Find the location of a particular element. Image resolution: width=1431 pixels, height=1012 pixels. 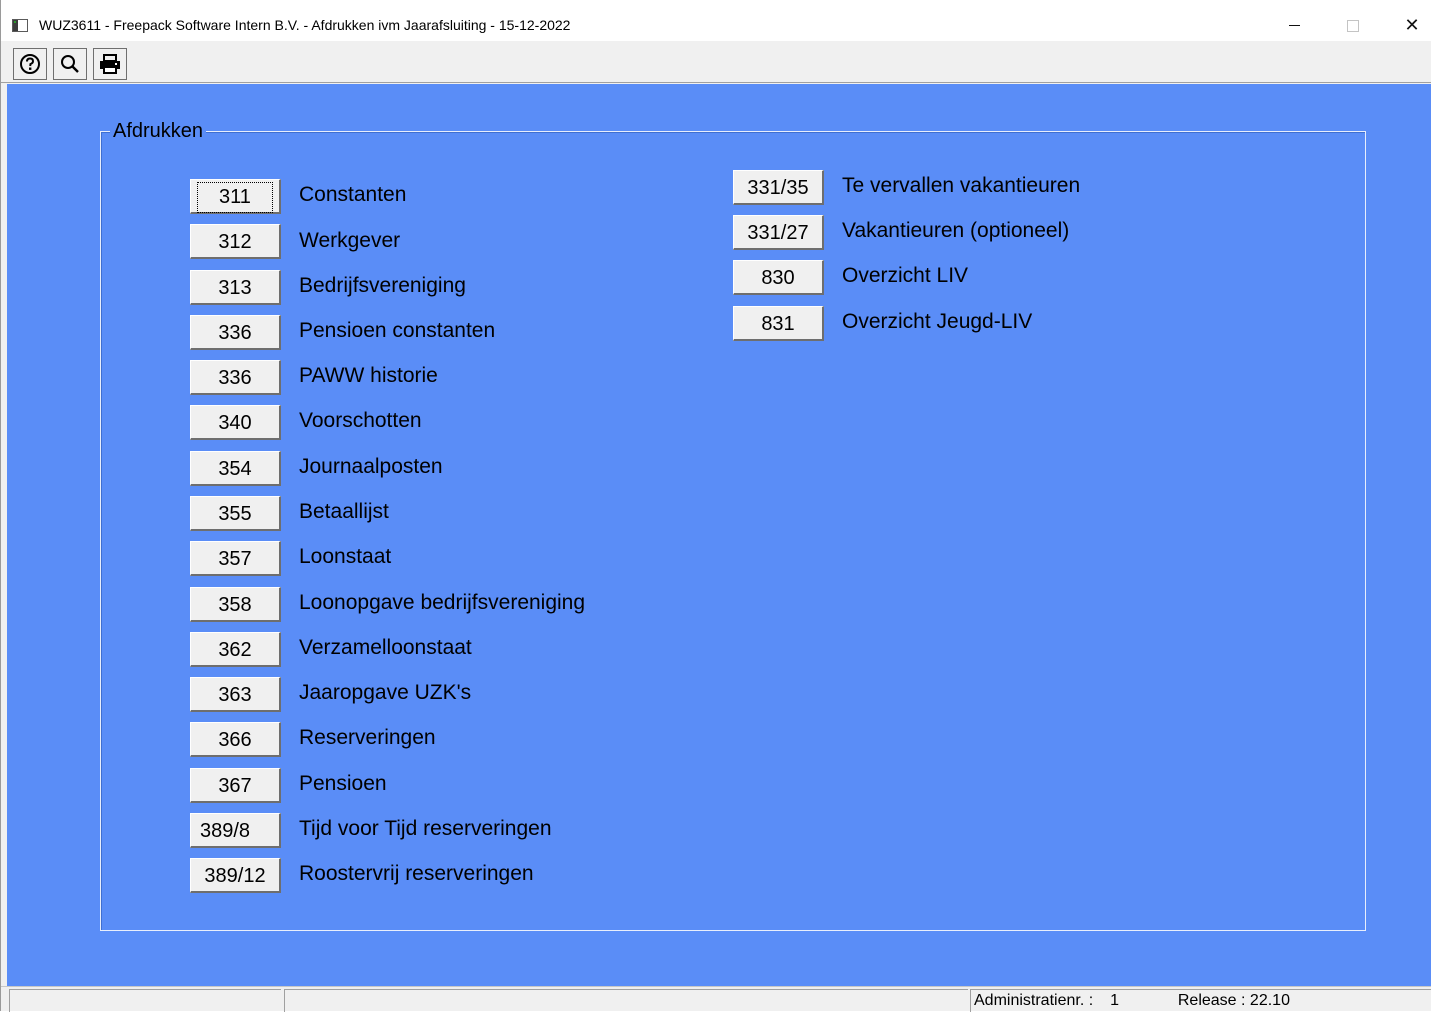

print-button-389-12: 389/12 is located at coordinates (235, 875).